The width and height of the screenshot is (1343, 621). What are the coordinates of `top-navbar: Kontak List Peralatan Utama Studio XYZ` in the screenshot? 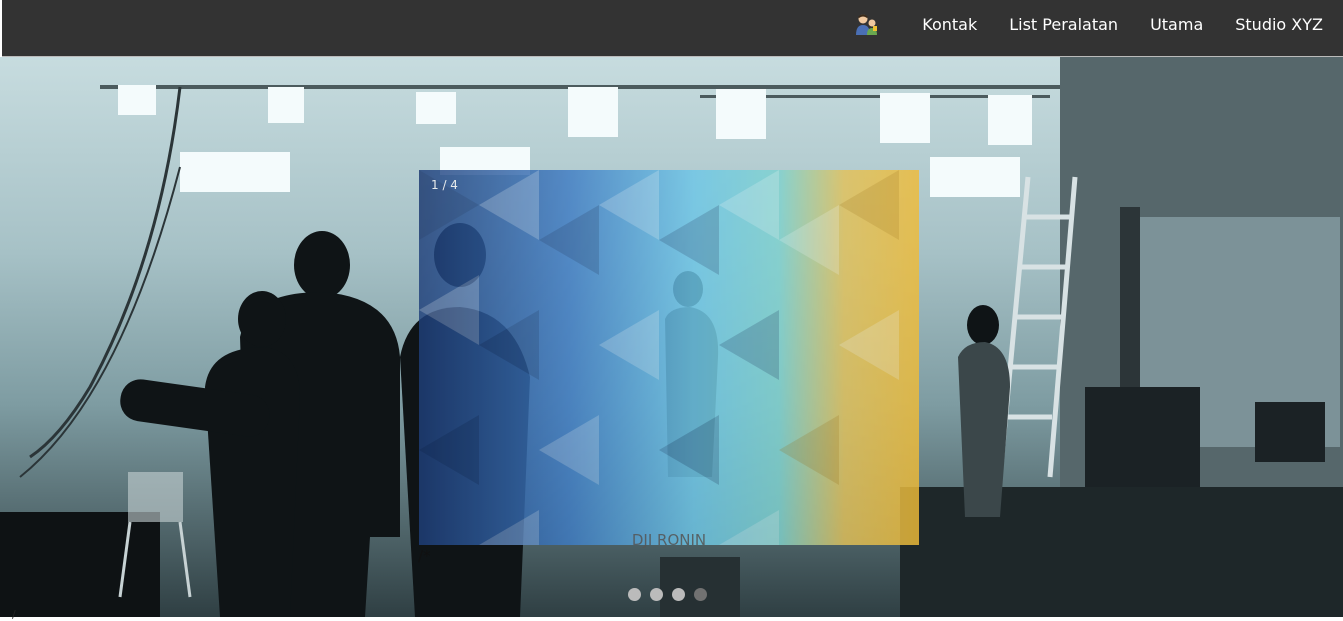 It's located at (672, 28).